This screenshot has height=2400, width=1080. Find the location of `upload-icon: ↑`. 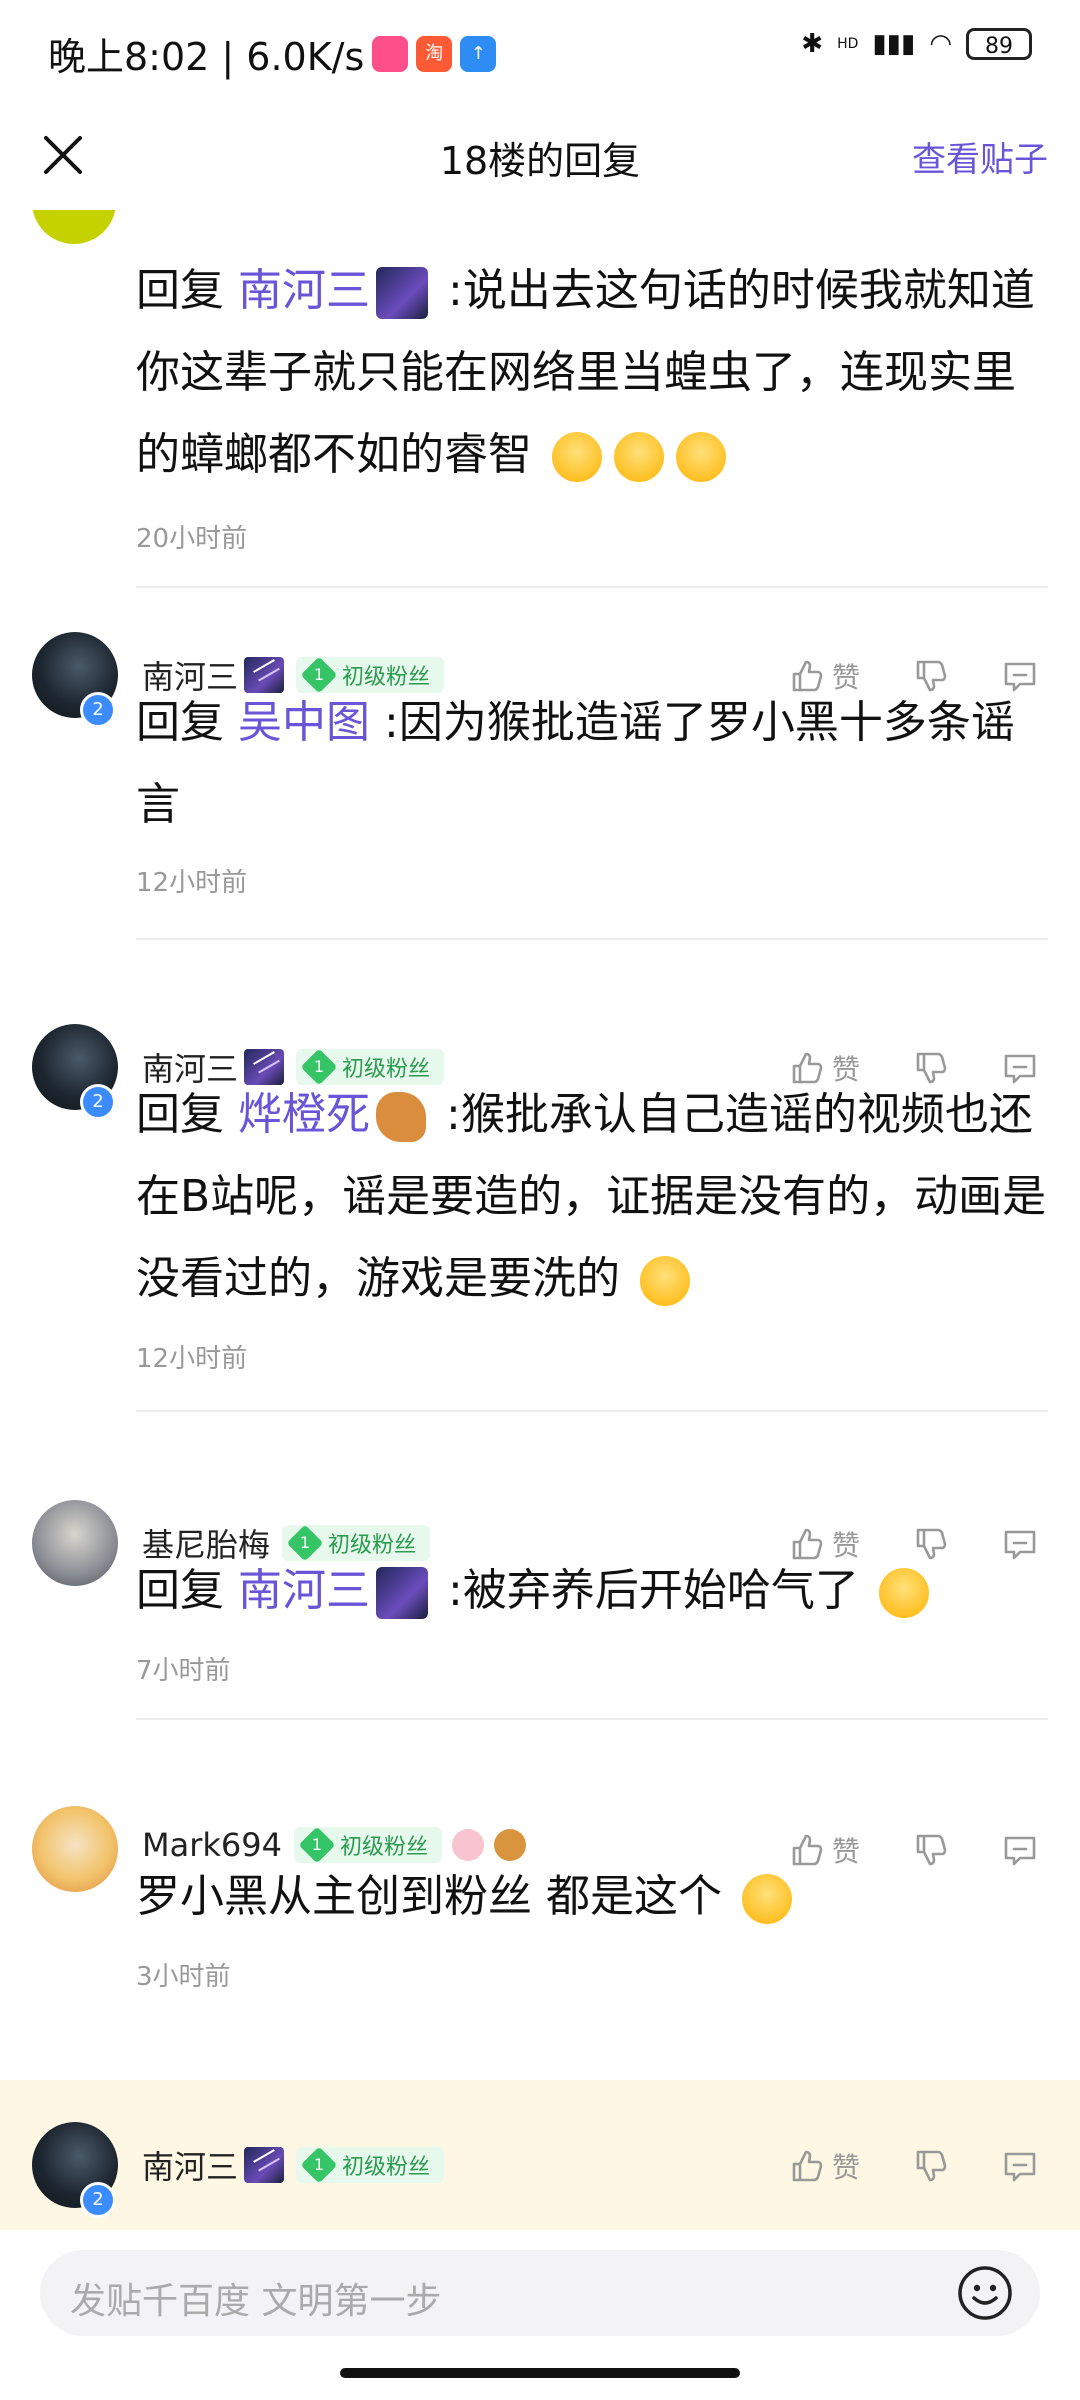

upload-icon: ↑ is located at coordinates (478, 53).